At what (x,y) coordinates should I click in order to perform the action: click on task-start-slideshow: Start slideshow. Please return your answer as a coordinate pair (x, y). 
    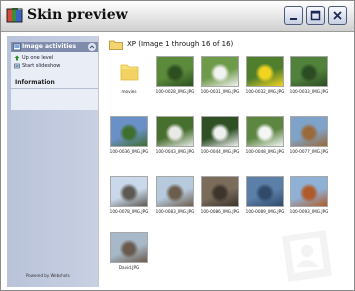
    Looking at the image, I should click on (37, 66).